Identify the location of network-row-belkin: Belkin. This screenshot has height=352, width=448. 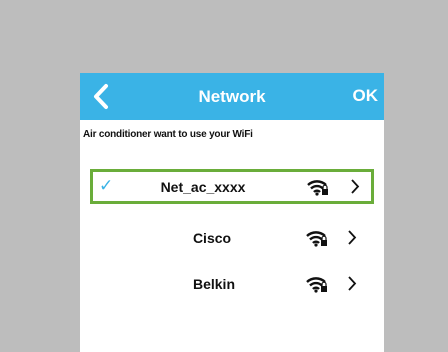
(232, 286).